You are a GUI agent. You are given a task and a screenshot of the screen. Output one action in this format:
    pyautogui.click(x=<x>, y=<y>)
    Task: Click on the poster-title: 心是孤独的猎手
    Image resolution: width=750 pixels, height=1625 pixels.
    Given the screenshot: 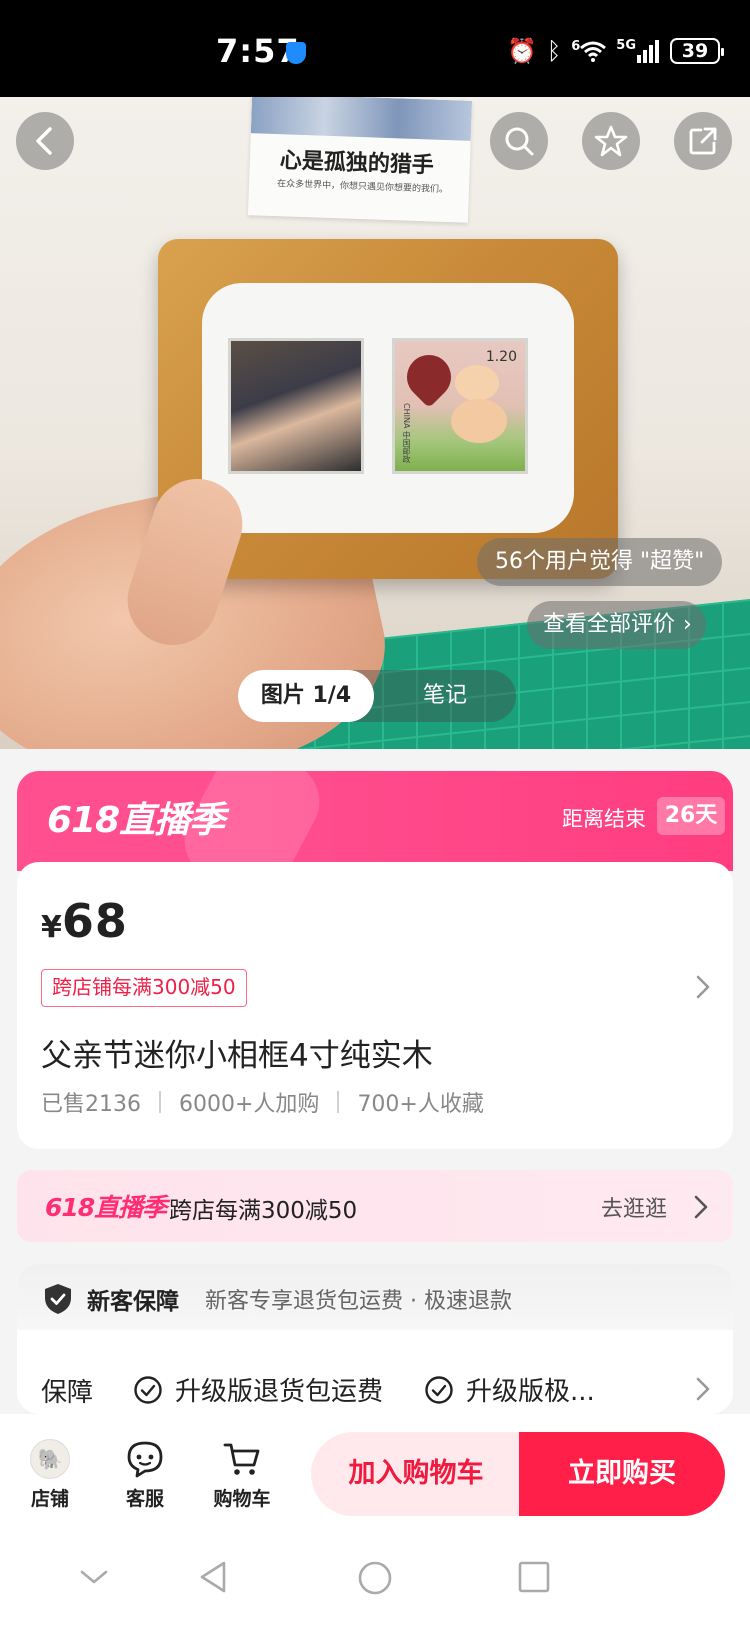 What is the action you would take?
    pyautogui.click(x=357, y=163)
    